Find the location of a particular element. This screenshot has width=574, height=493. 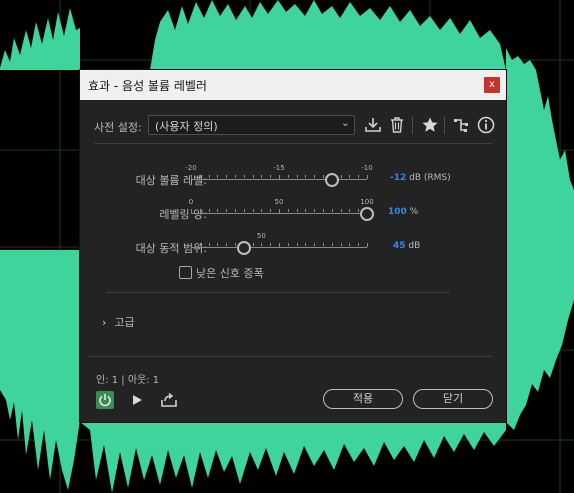

tick-label: -10 is located at coordinates (367, 168).